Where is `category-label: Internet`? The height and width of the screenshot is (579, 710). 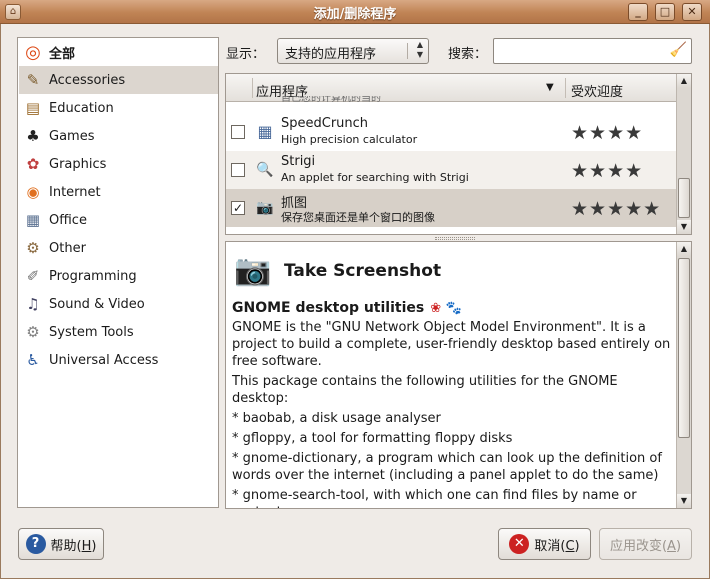
category-label: Internet is located at coordinates (75, 192).